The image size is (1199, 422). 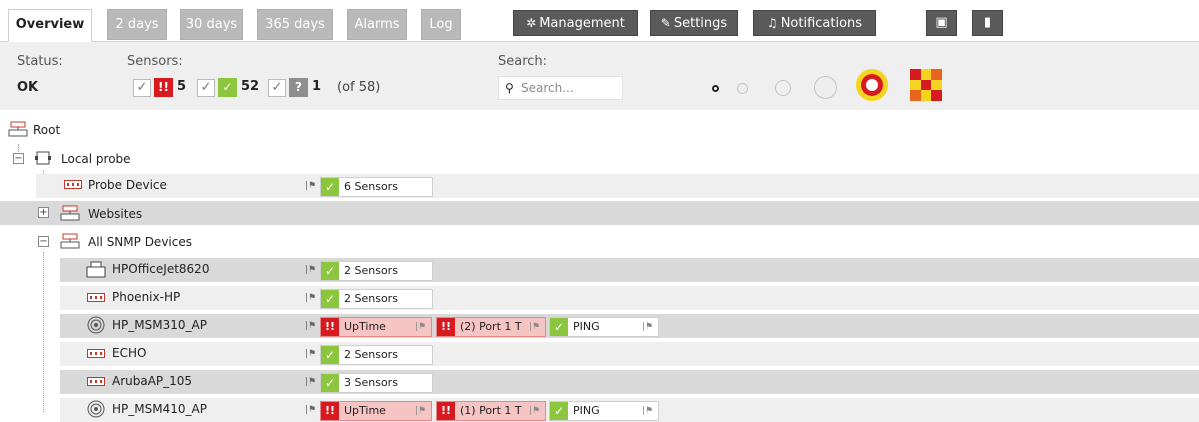 I want to click on group-websites: Websites, so click(x=115, y=214).